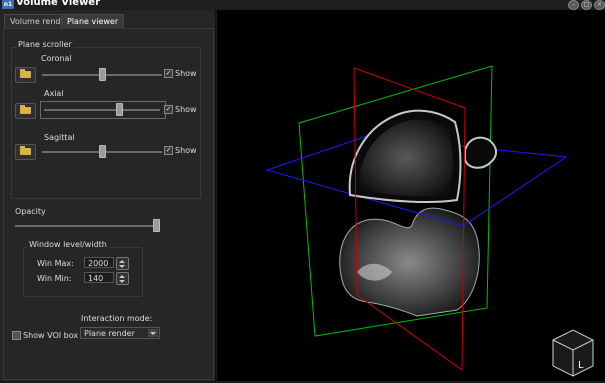  Describe the element at coordinates (59, 137) in the screenshot. I see `sagittal-label: Sagittal` at that location.